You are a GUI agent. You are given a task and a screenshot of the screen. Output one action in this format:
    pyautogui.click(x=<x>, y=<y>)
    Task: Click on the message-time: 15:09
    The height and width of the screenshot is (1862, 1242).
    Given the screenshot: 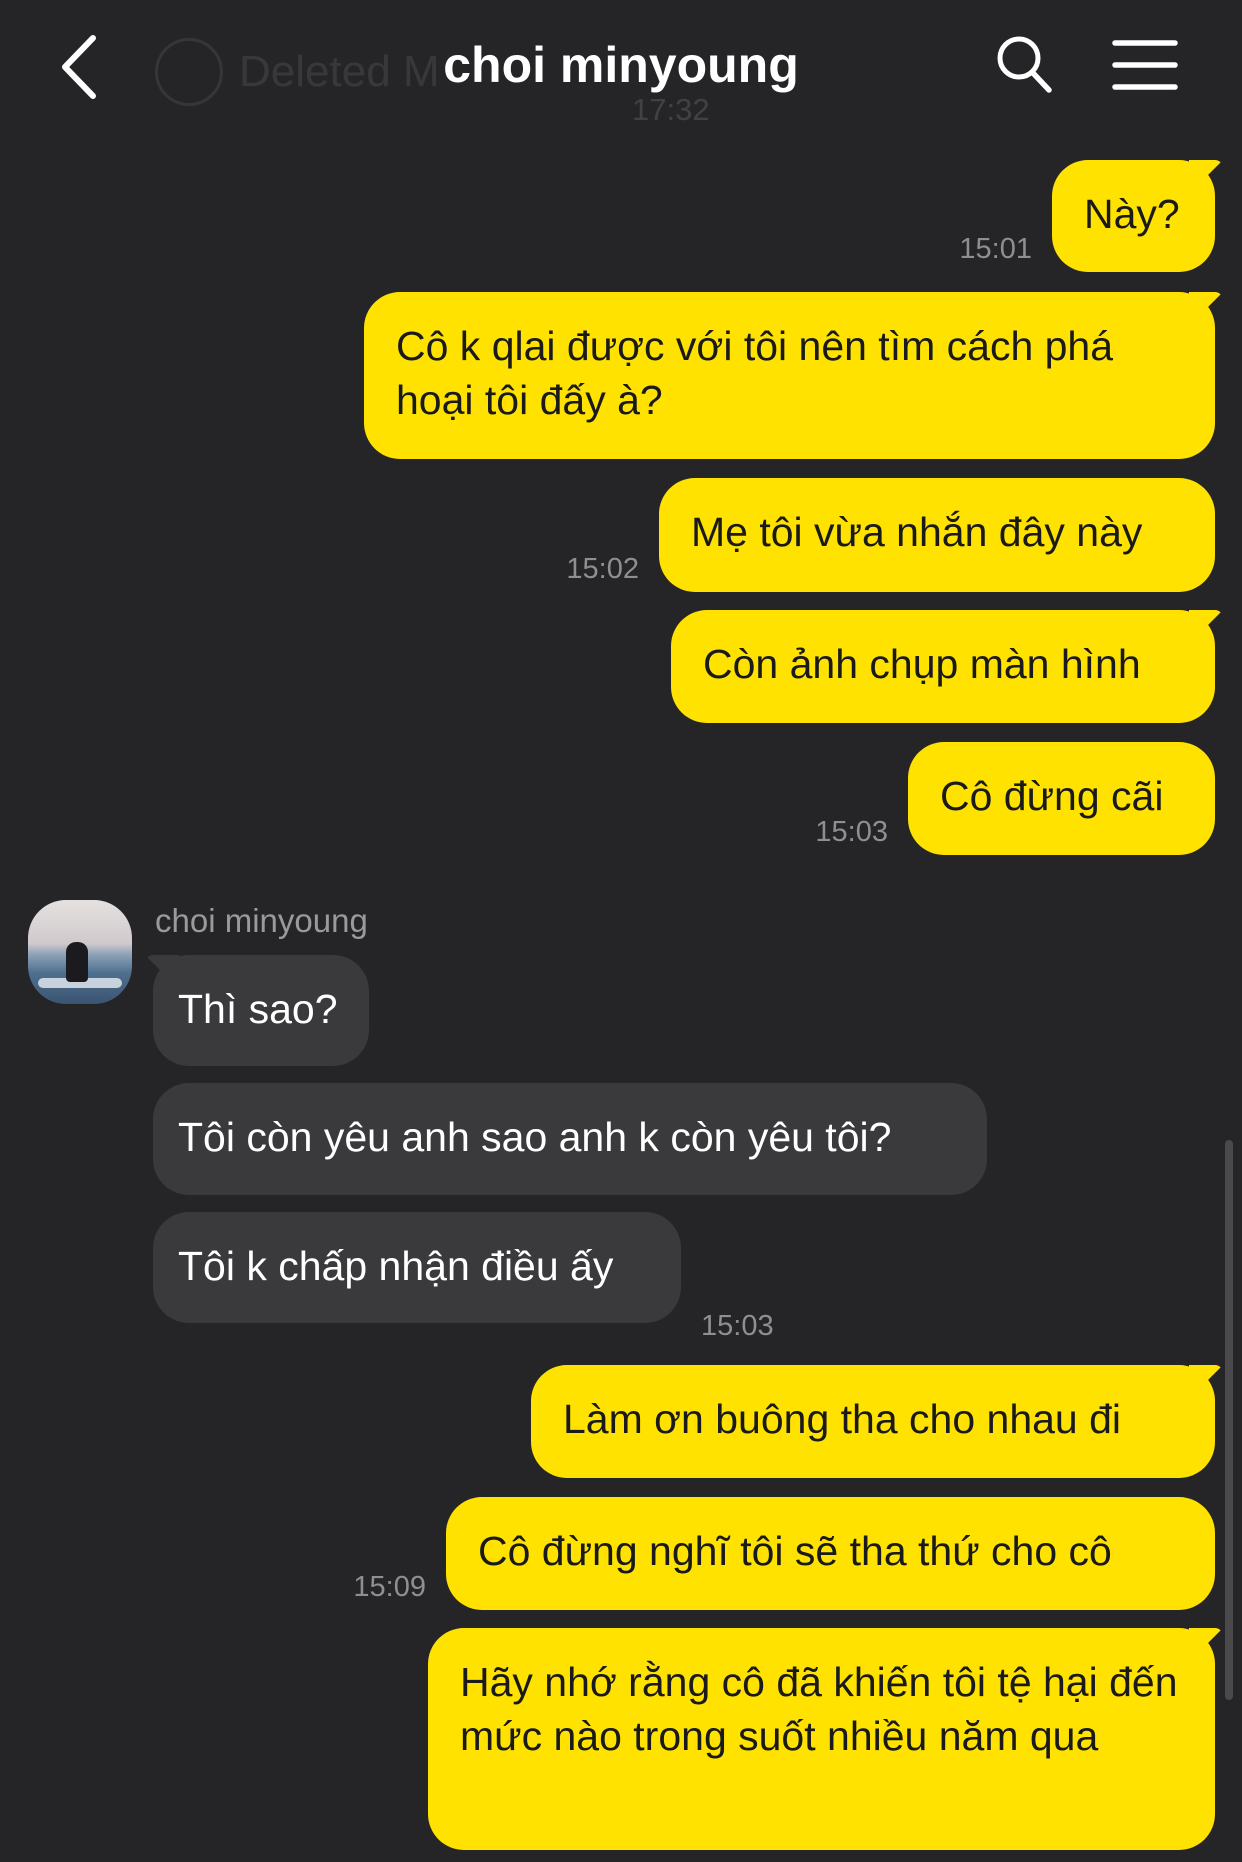 What is the action you would take?
    pyautogui.click(x=389, y=1587)
    